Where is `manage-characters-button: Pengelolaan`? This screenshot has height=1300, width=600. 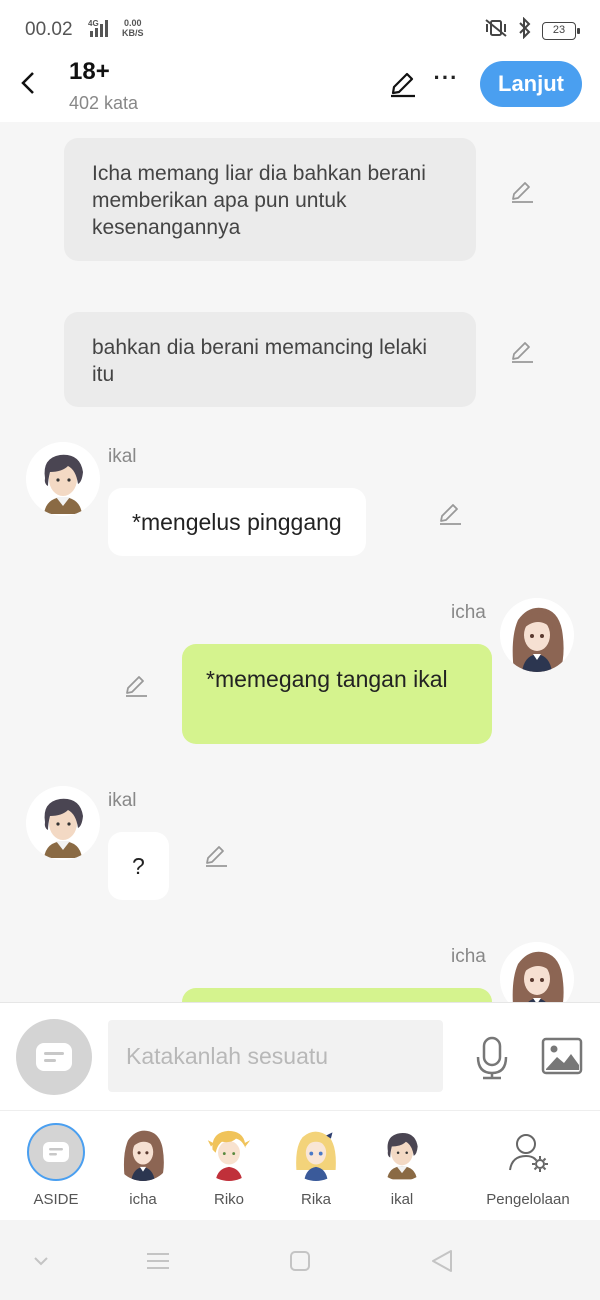 manage-characters-button: Pengelolaan is located at coordinates (528, 1165).